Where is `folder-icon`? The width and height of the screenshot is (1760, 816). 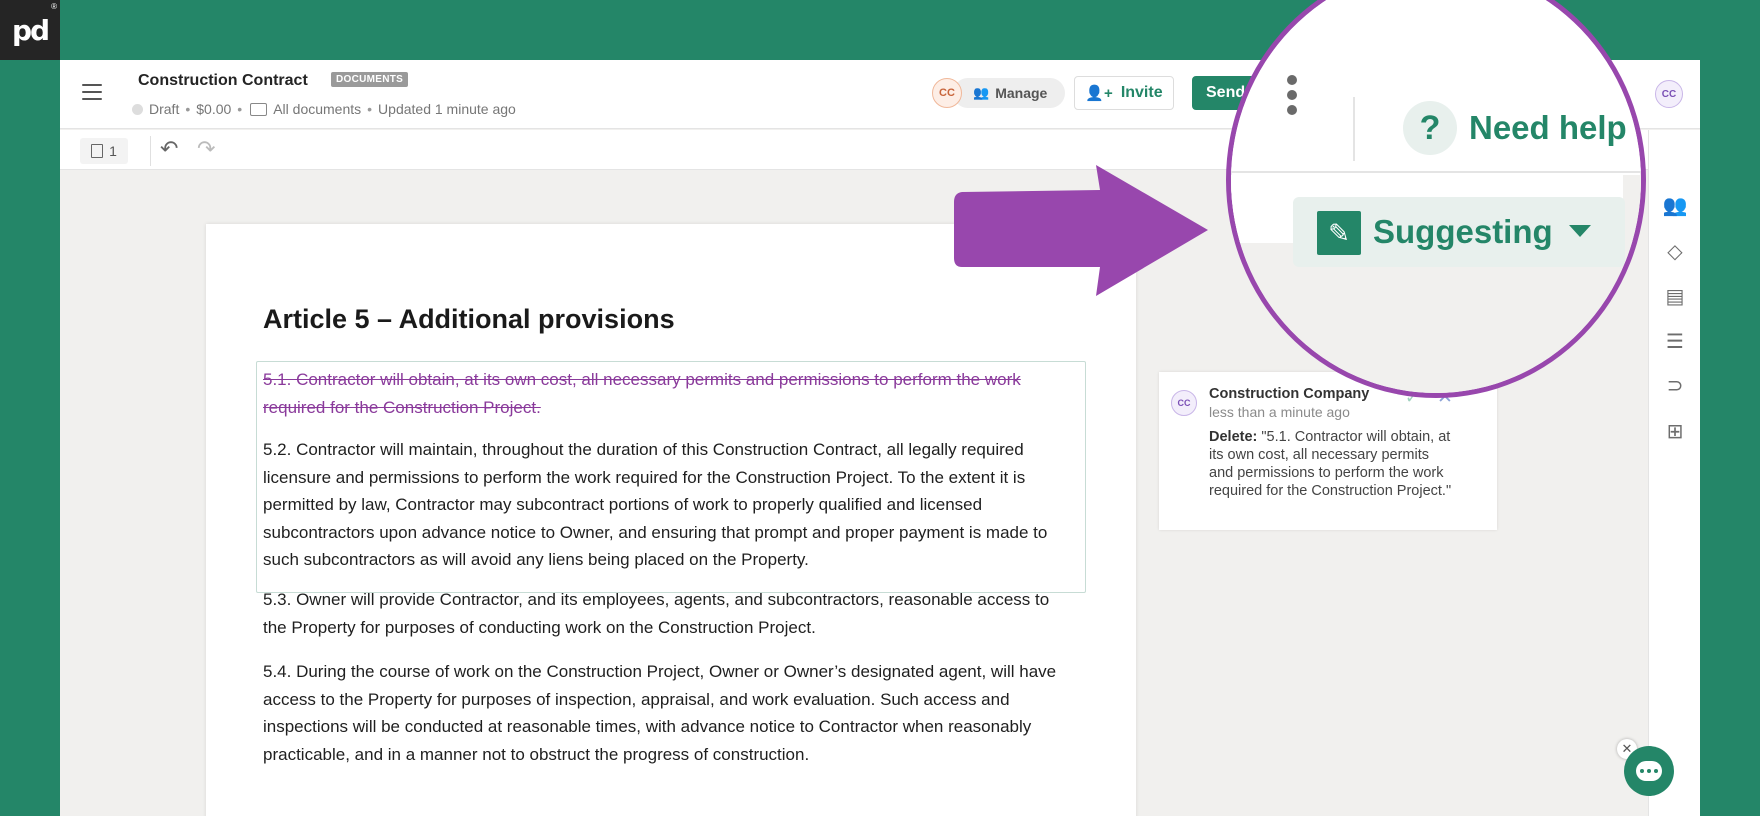
folder-icon is located at coordinates (259, 109).